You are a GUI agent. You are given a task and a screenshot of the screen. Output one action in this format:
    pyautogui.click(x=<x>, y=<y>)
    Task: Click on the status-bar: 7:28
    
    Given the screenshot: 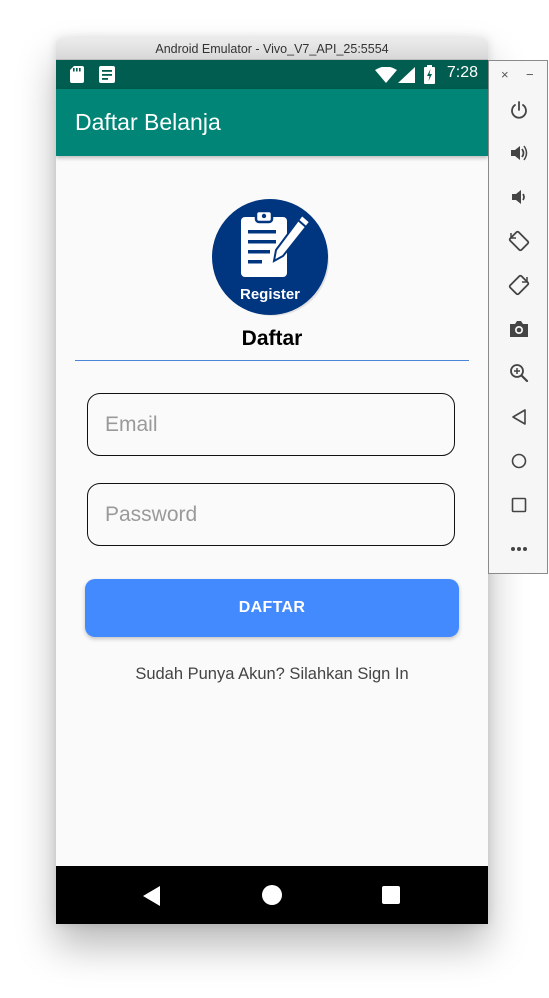 What is the action you would take?
    pyautogui.click(x=272, y=74)
    